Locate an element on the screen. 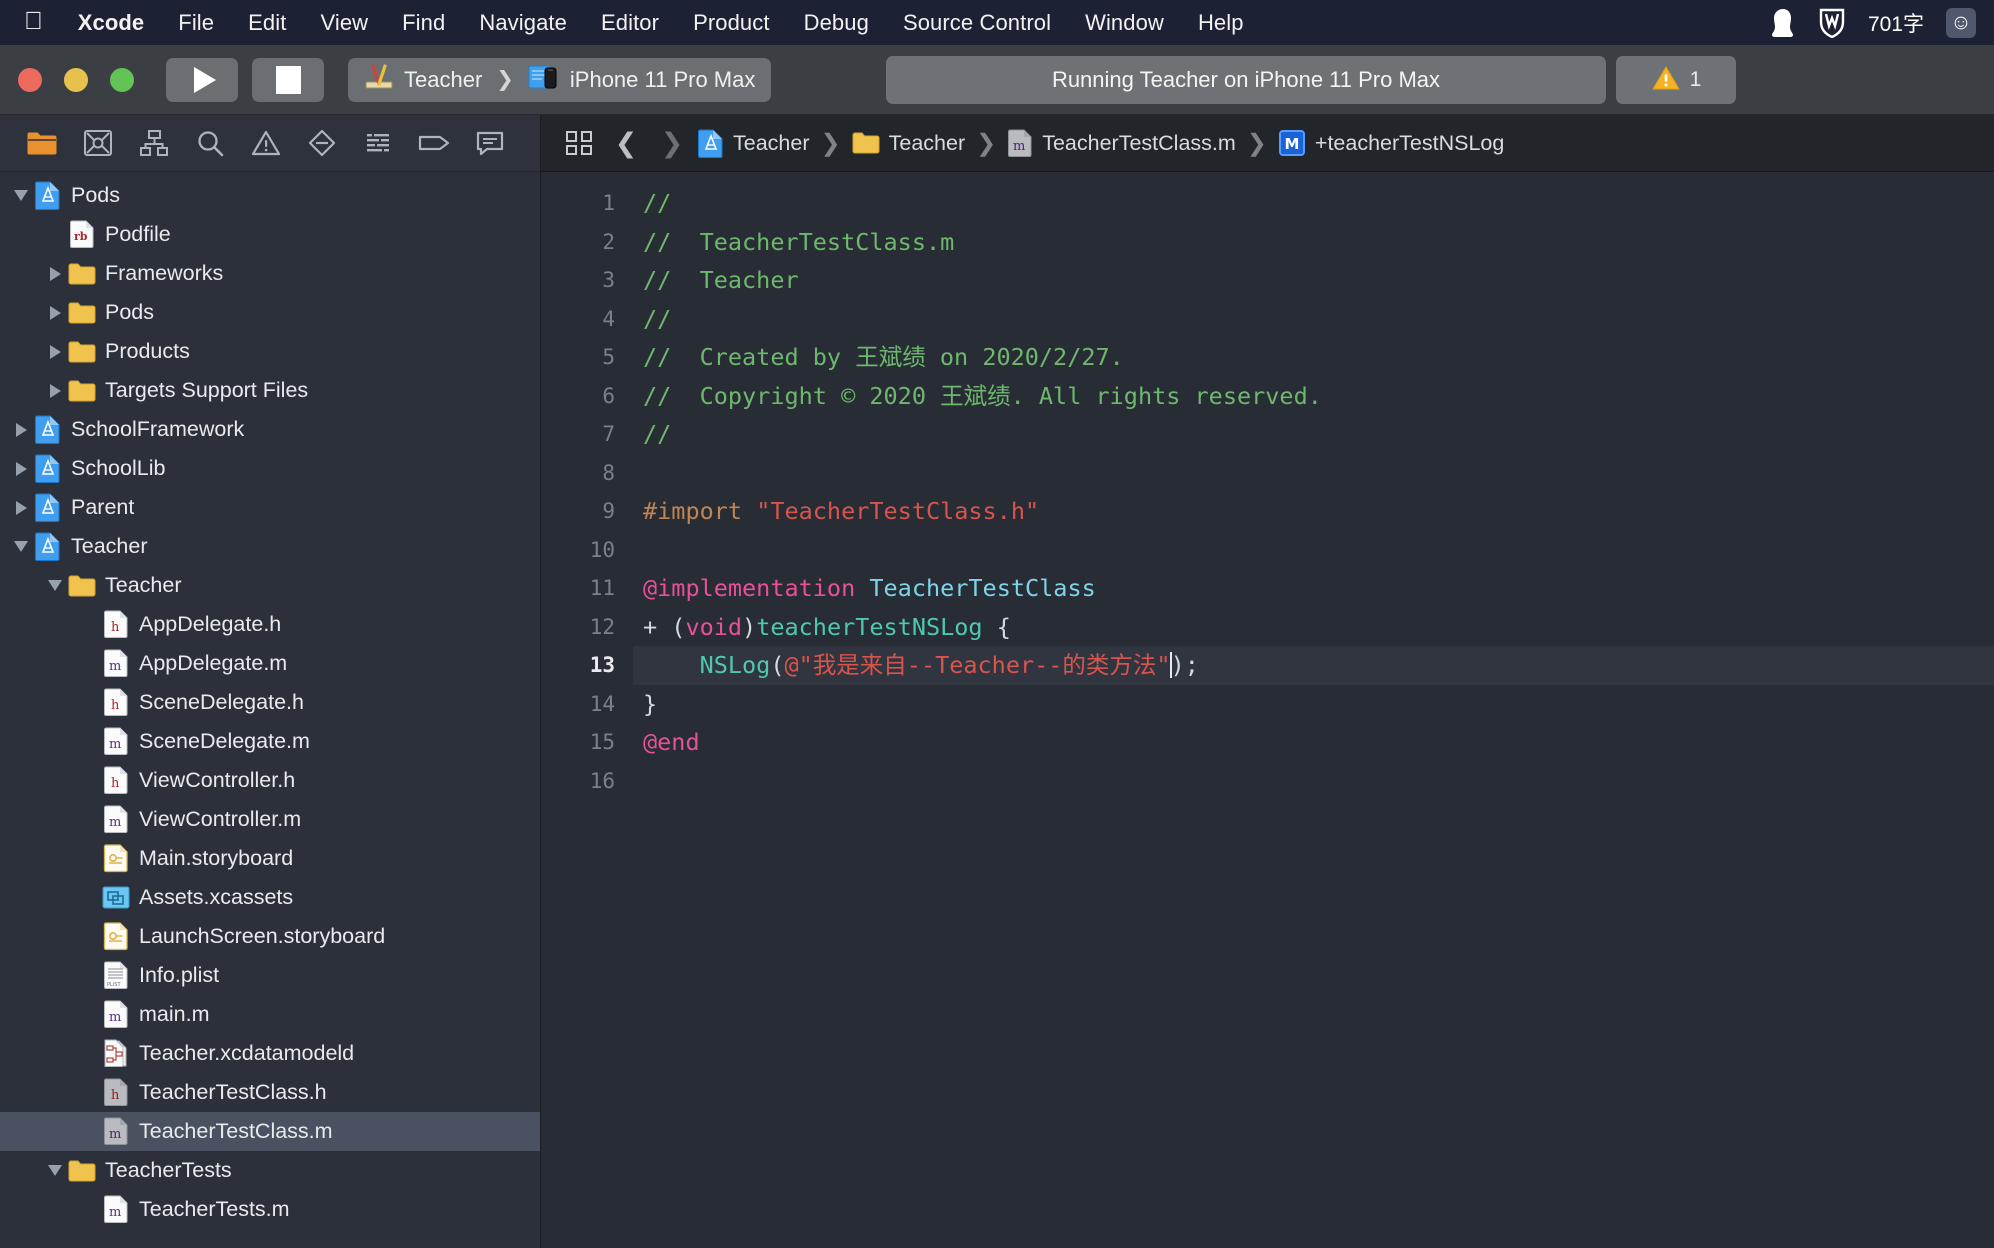  menu-view: View is located at coordinates (344, 23).